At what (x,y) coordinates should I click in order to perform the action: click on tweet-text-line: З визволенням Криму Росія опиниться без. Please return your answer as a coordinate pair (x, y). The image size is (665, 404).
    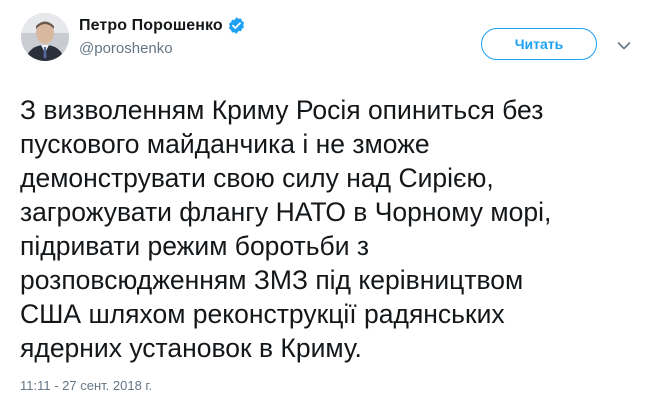
    Looking at the image, I should click on (282, 110).